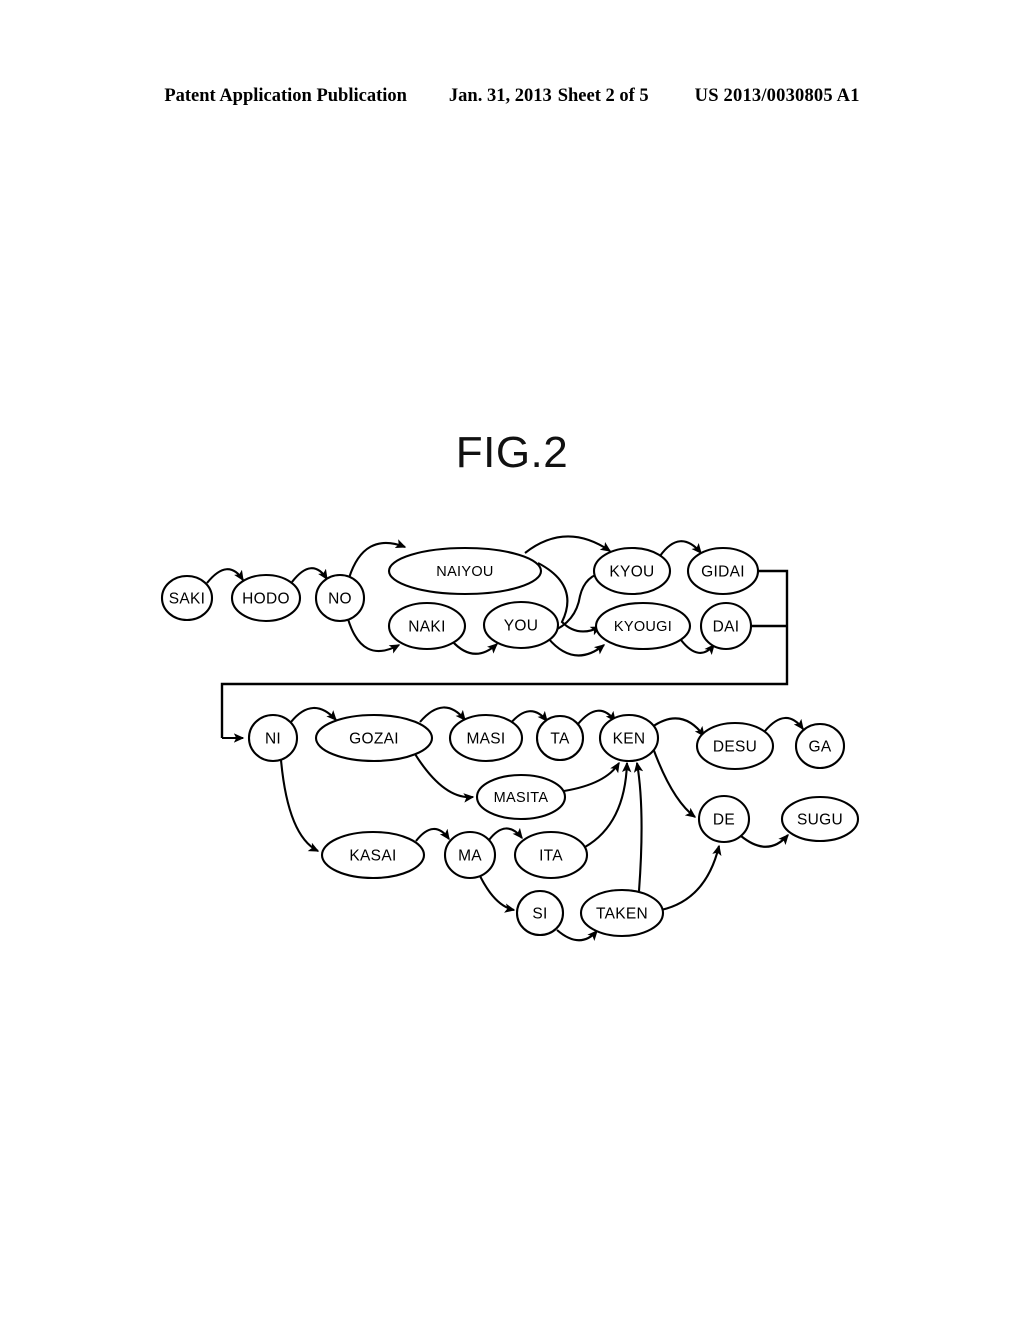  I want to click on edge-saki-hodo, so click(225, 576).